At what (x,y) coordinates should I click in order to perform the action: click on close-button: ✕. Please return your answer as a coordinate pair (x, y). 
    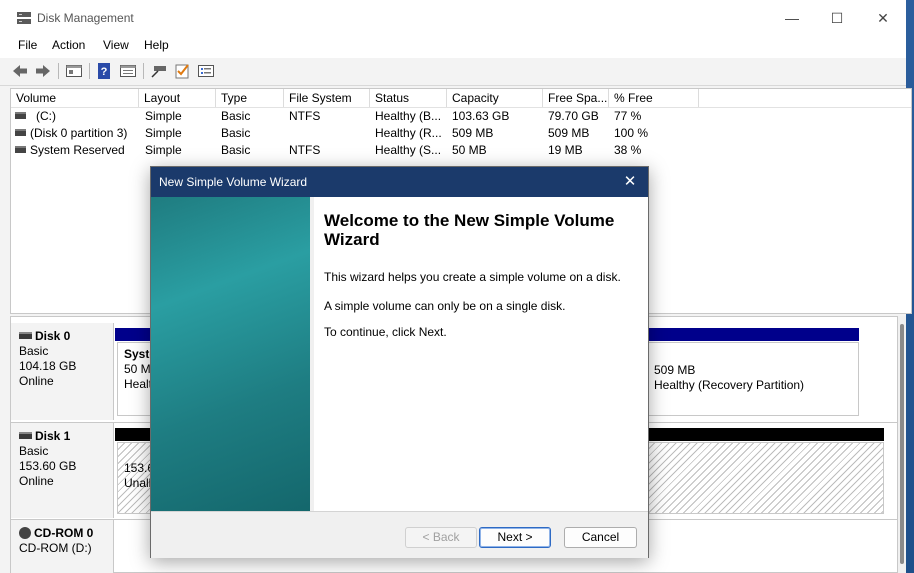
    Looking at the image, I should click on (883, 18).